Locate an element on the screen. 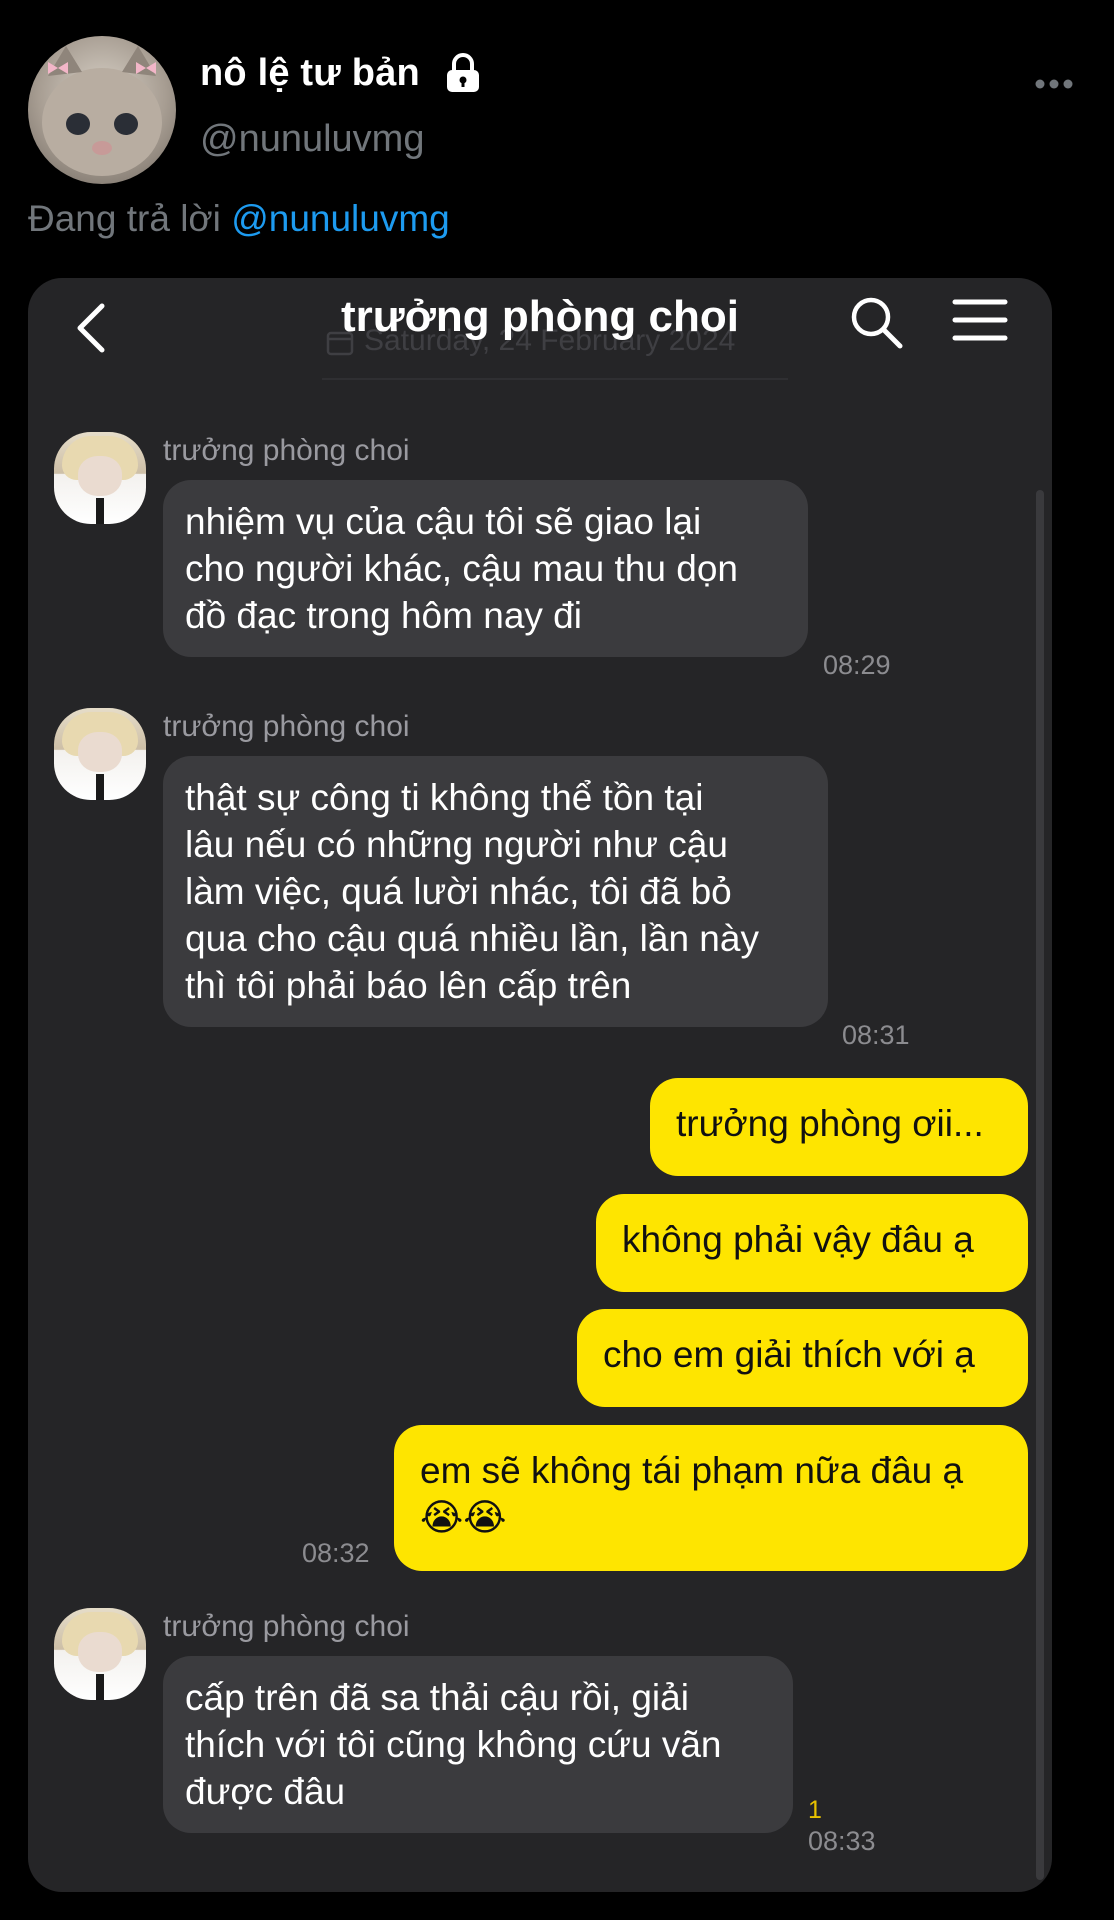 The width and height of the screenshot is (1114, 1920). message-bubble-outgoing: cho em giải thích với ạ is located at coordinates (802, 1358).